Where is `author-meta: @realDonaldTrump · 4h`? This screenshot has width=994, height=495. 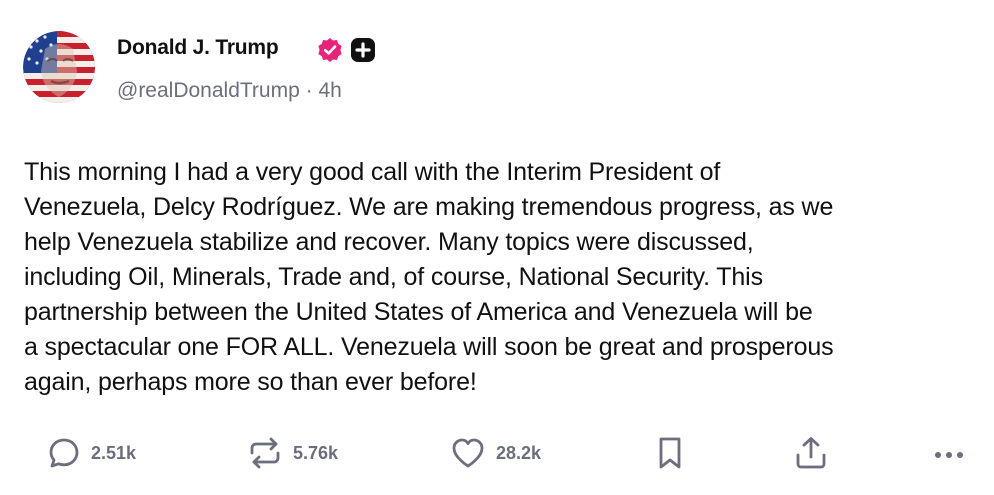 author-meta: @realDonaldTrump · 4h is located at coordinates (229, 91).